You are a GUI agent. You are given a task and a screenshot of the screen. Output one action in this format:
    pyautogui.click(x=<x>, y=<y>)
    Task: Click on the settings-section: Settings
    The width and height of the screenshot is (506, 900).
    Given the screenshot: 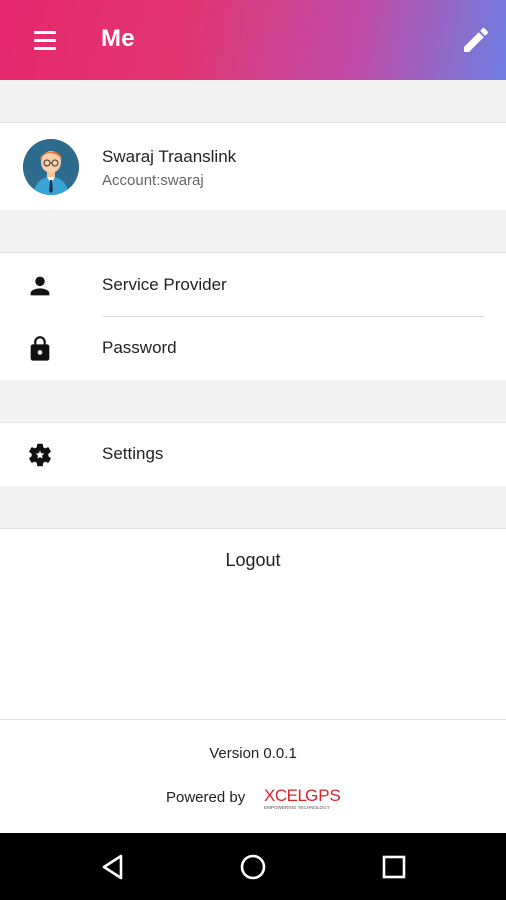 What is the action you would take?
    pyautogui.click(x=253, y=454)
    